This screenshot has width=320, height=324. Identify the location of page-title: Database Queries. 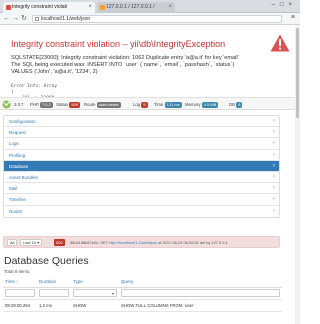
(46, 261).